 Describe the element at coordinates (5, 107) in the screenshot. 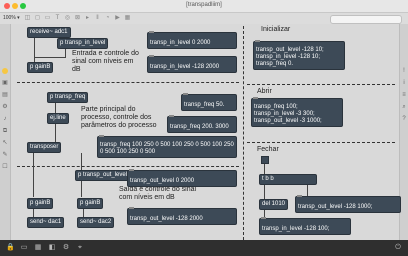

I see `gear-icon: ⚙` at that location.